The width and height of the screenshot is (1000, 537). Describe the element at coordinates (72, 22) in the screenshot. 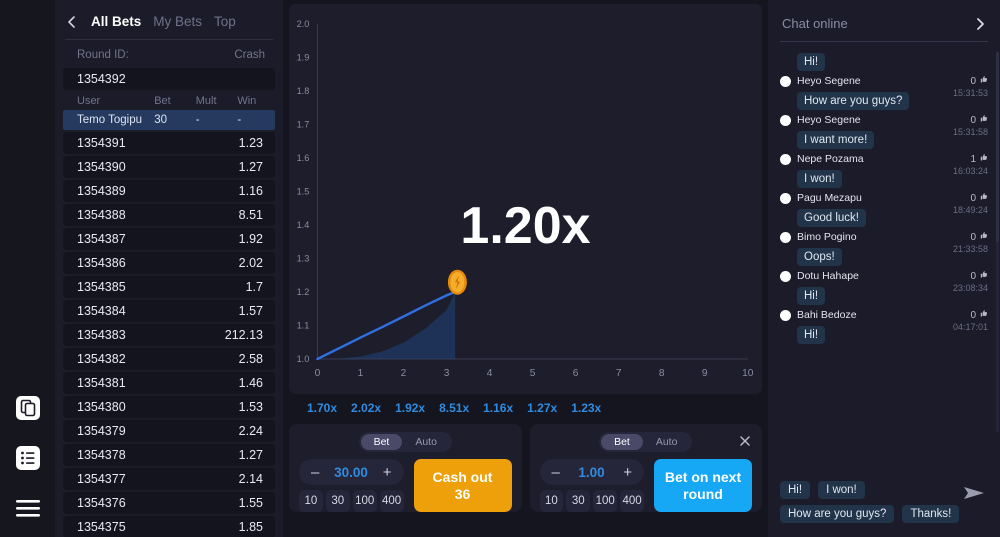

I see `back-chevron-icon` at that location.